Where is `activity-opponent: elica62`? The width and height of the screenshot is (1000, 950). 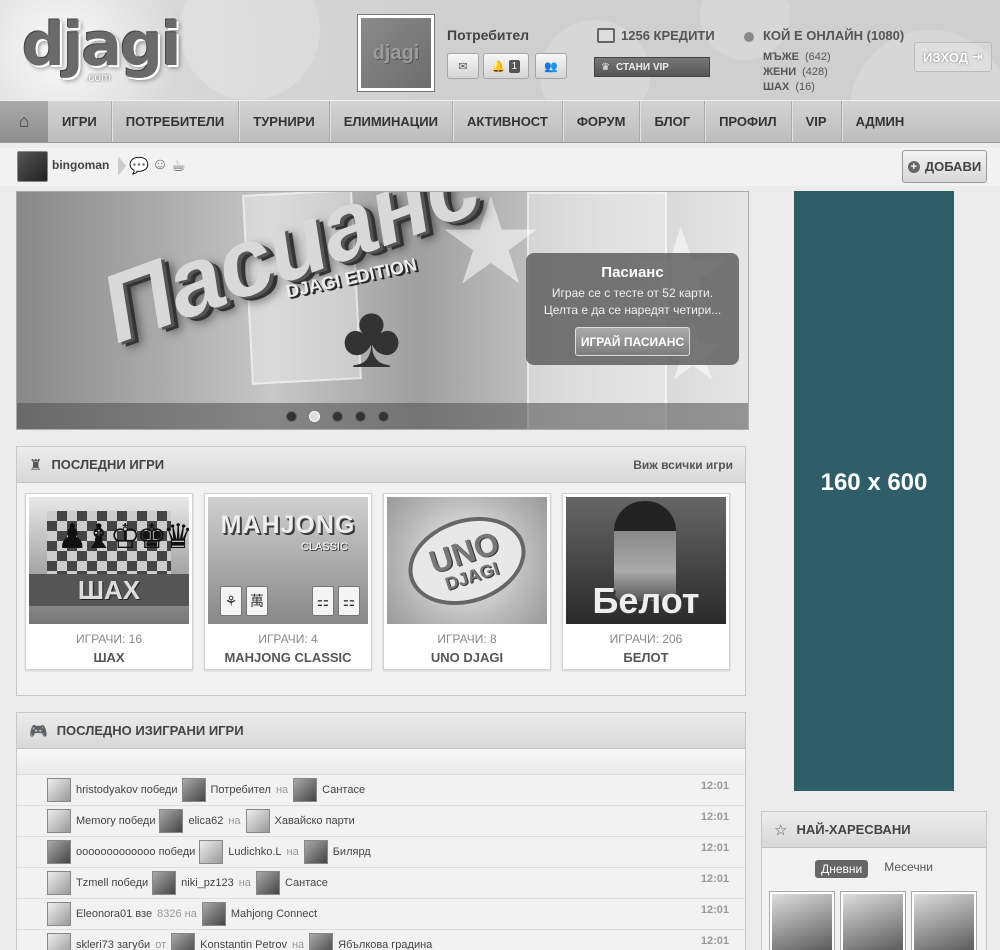 activity-opponent: elica62 is located at coordinates (205, 821).